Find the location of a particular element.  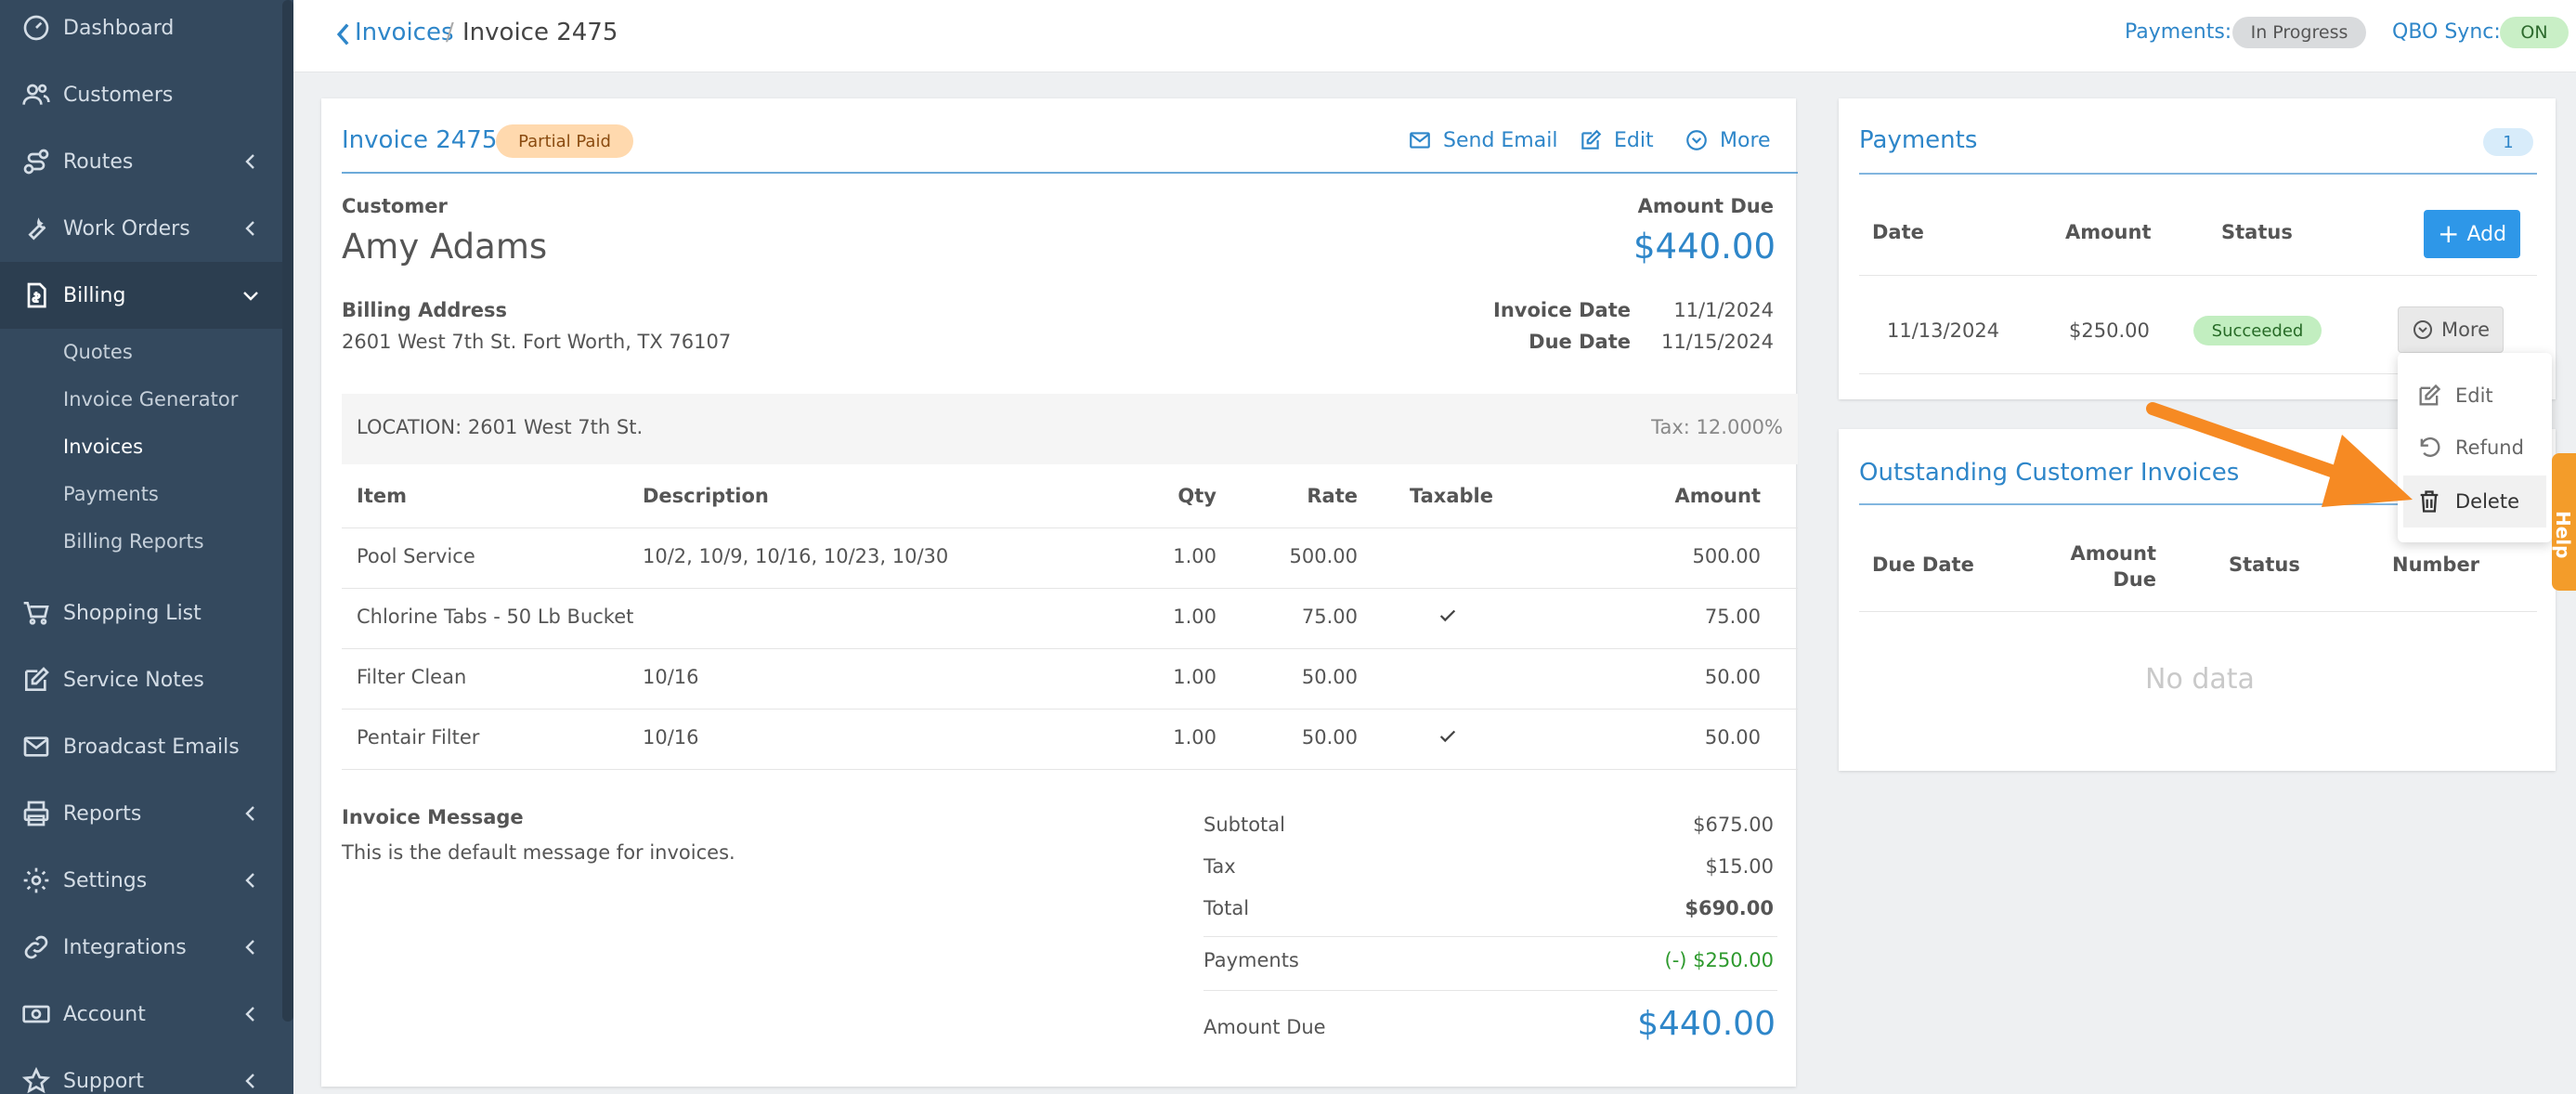

help-tab: Help is located at coordinates (2564, 522).